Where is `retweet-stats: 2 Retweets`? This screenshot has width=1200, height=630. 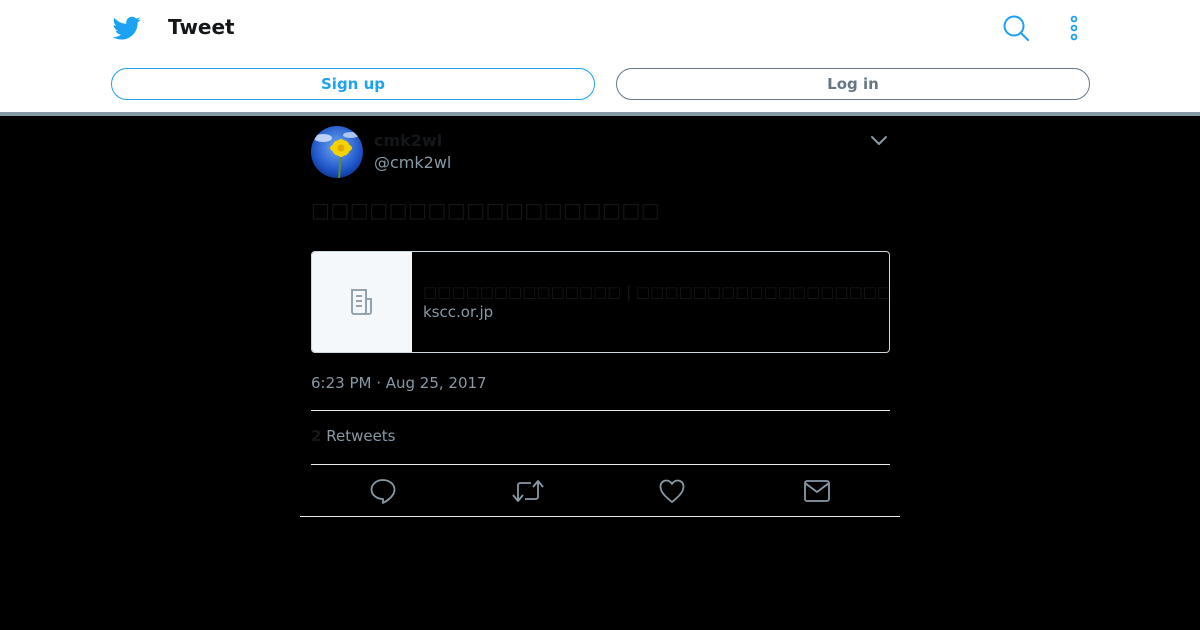 retweet-stats: 2 Retweets is located at coordinates (353, 436).